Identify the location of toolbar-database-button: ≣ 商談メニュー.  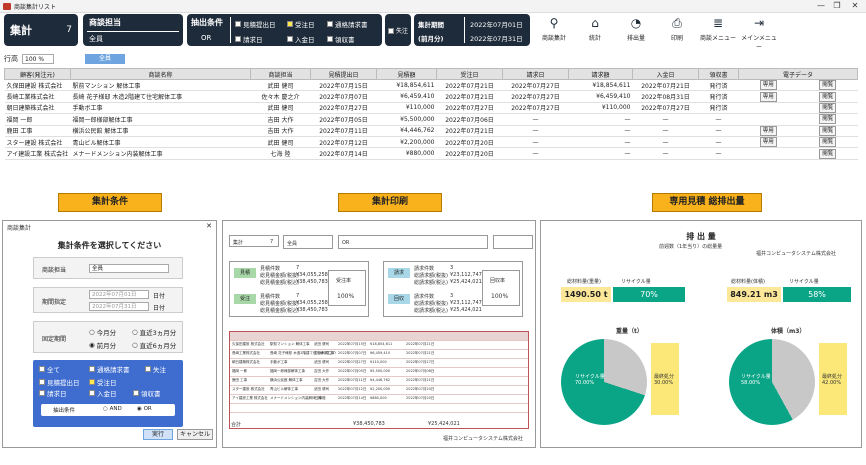
(718, 30).